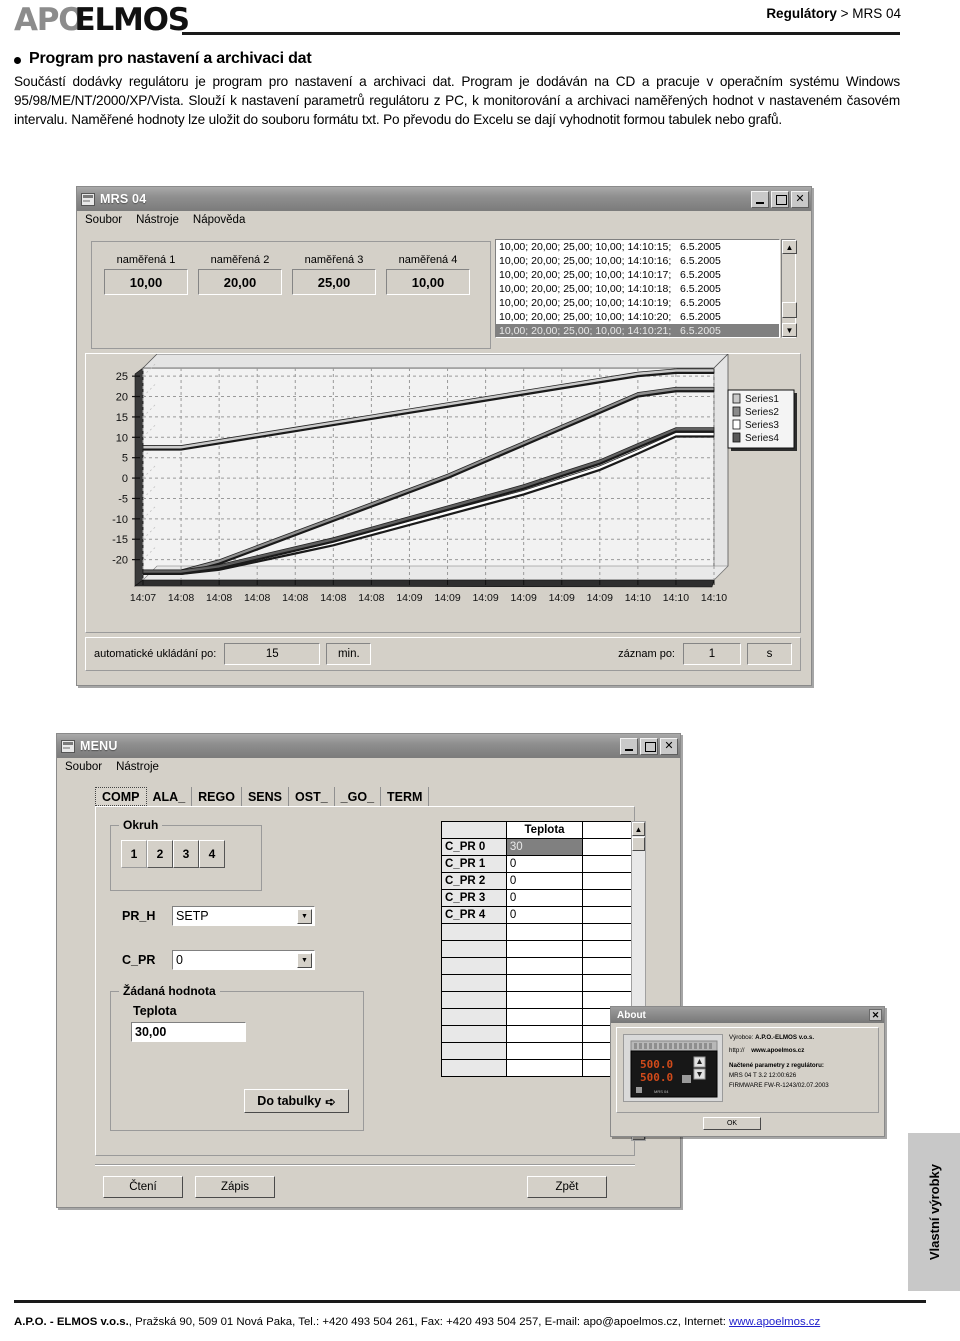 The height and width of the screenshot is (1341, 960). What do you see at coordinates (219, 220) in the screenshot?
I see `menu-napoveda: Nápověda` at bounding box center [219, 220].